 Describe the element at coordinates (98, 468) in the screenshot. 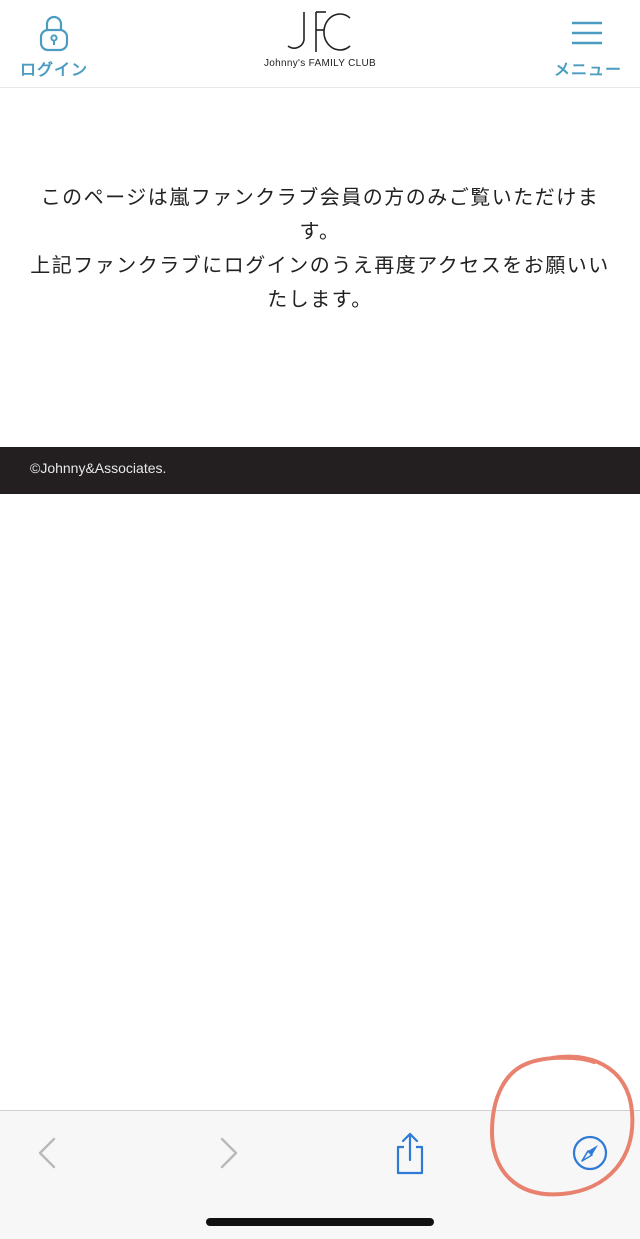

I see `copyright-text: ©Johnny&Associates.` at that location.